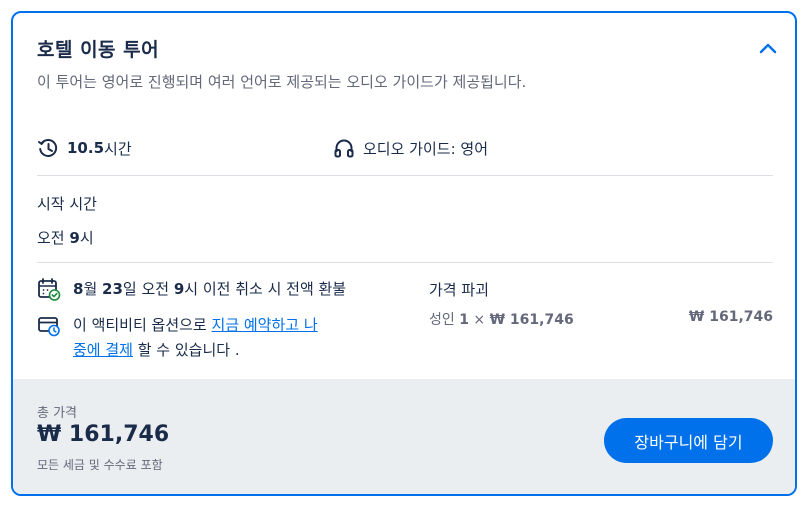  I want to click on price-line-qty: 1, so click(464, 320).